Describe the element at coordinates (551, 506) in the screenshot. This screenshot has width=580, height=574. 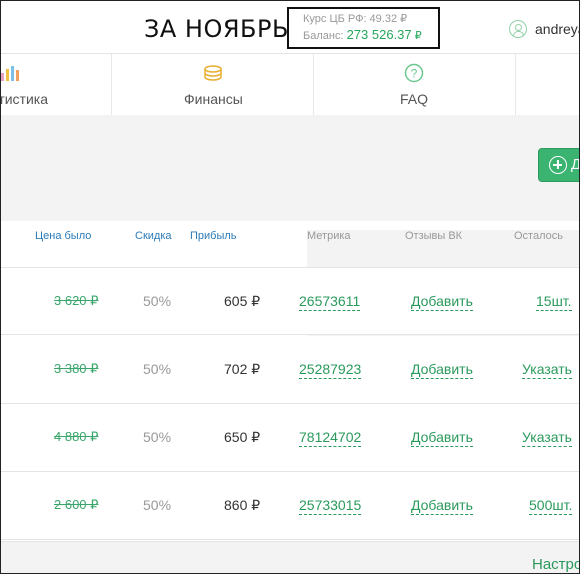
I see `remaining-link: 500шт.` at that location.